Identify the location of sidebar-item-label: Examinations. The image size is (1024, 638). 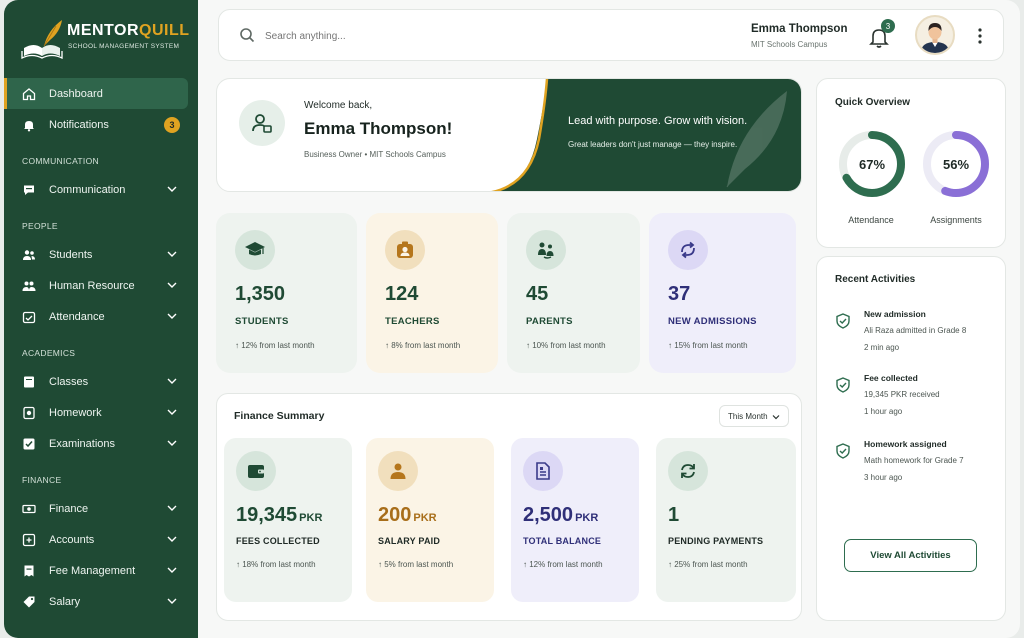
(82, 443).